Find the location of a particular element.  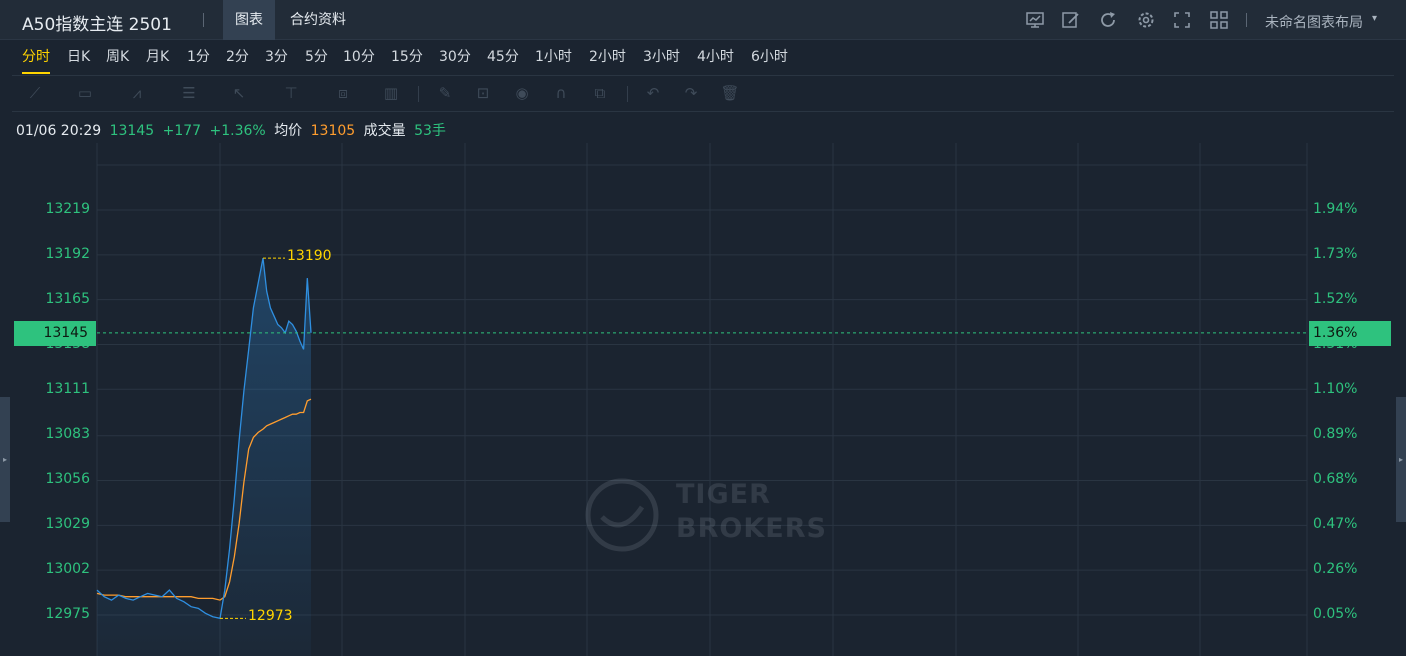

clone-icon: ⧉ is located at coordinates (600, 93).